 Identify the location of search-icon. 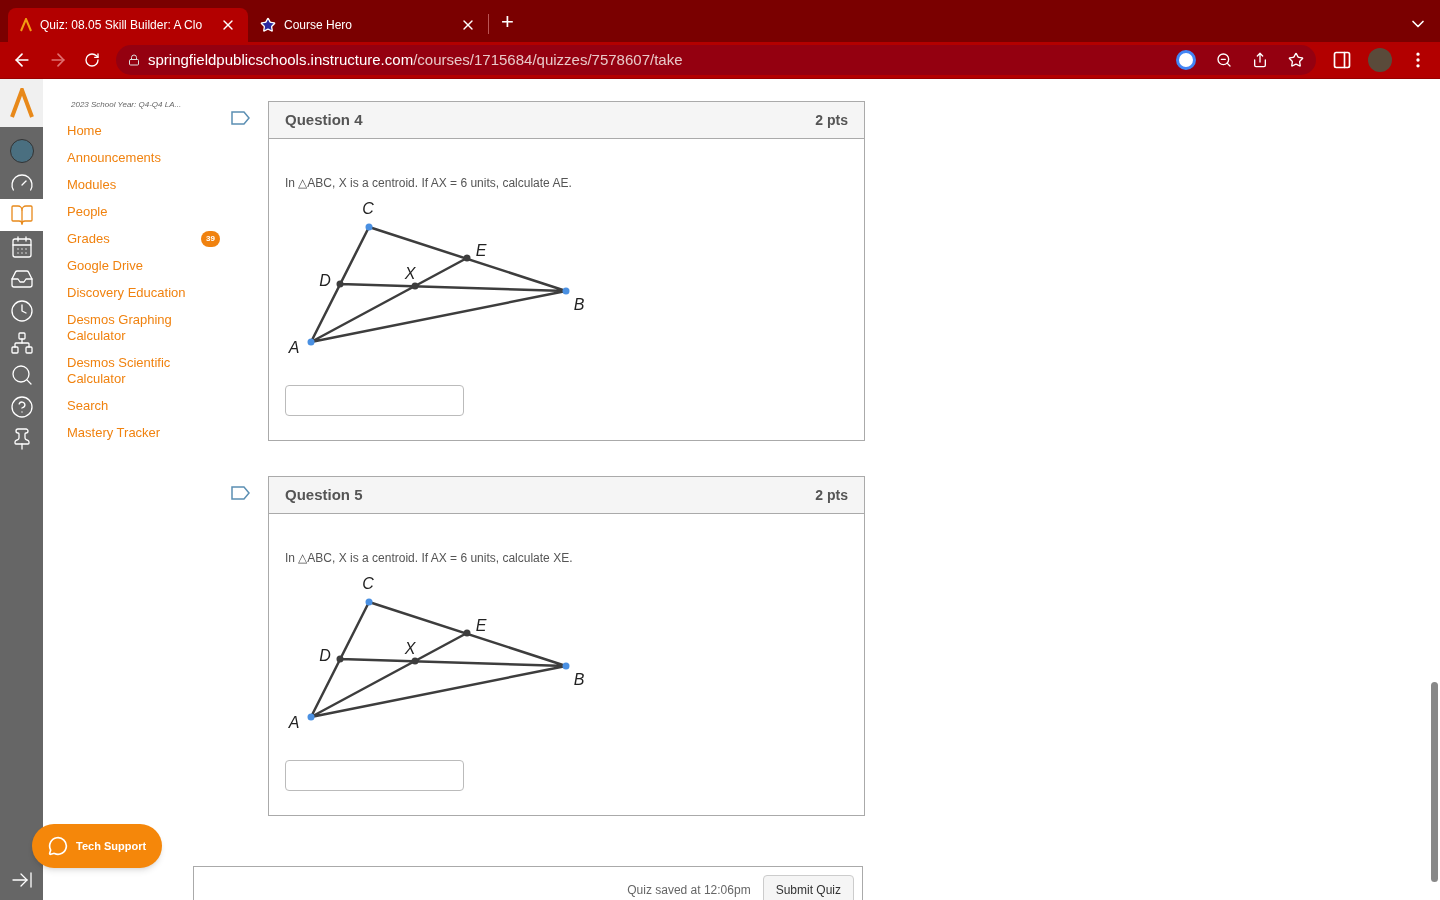
(21, 375).